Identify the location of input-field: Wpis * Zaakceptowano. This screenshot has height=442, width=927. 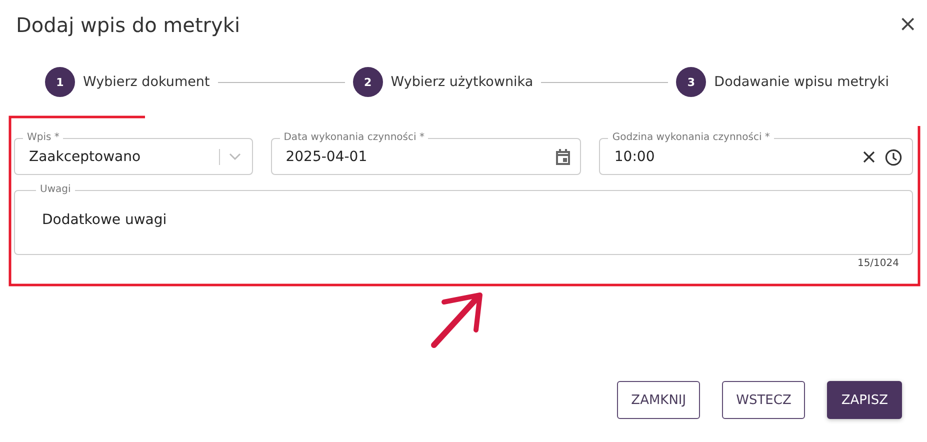
(133, 153).